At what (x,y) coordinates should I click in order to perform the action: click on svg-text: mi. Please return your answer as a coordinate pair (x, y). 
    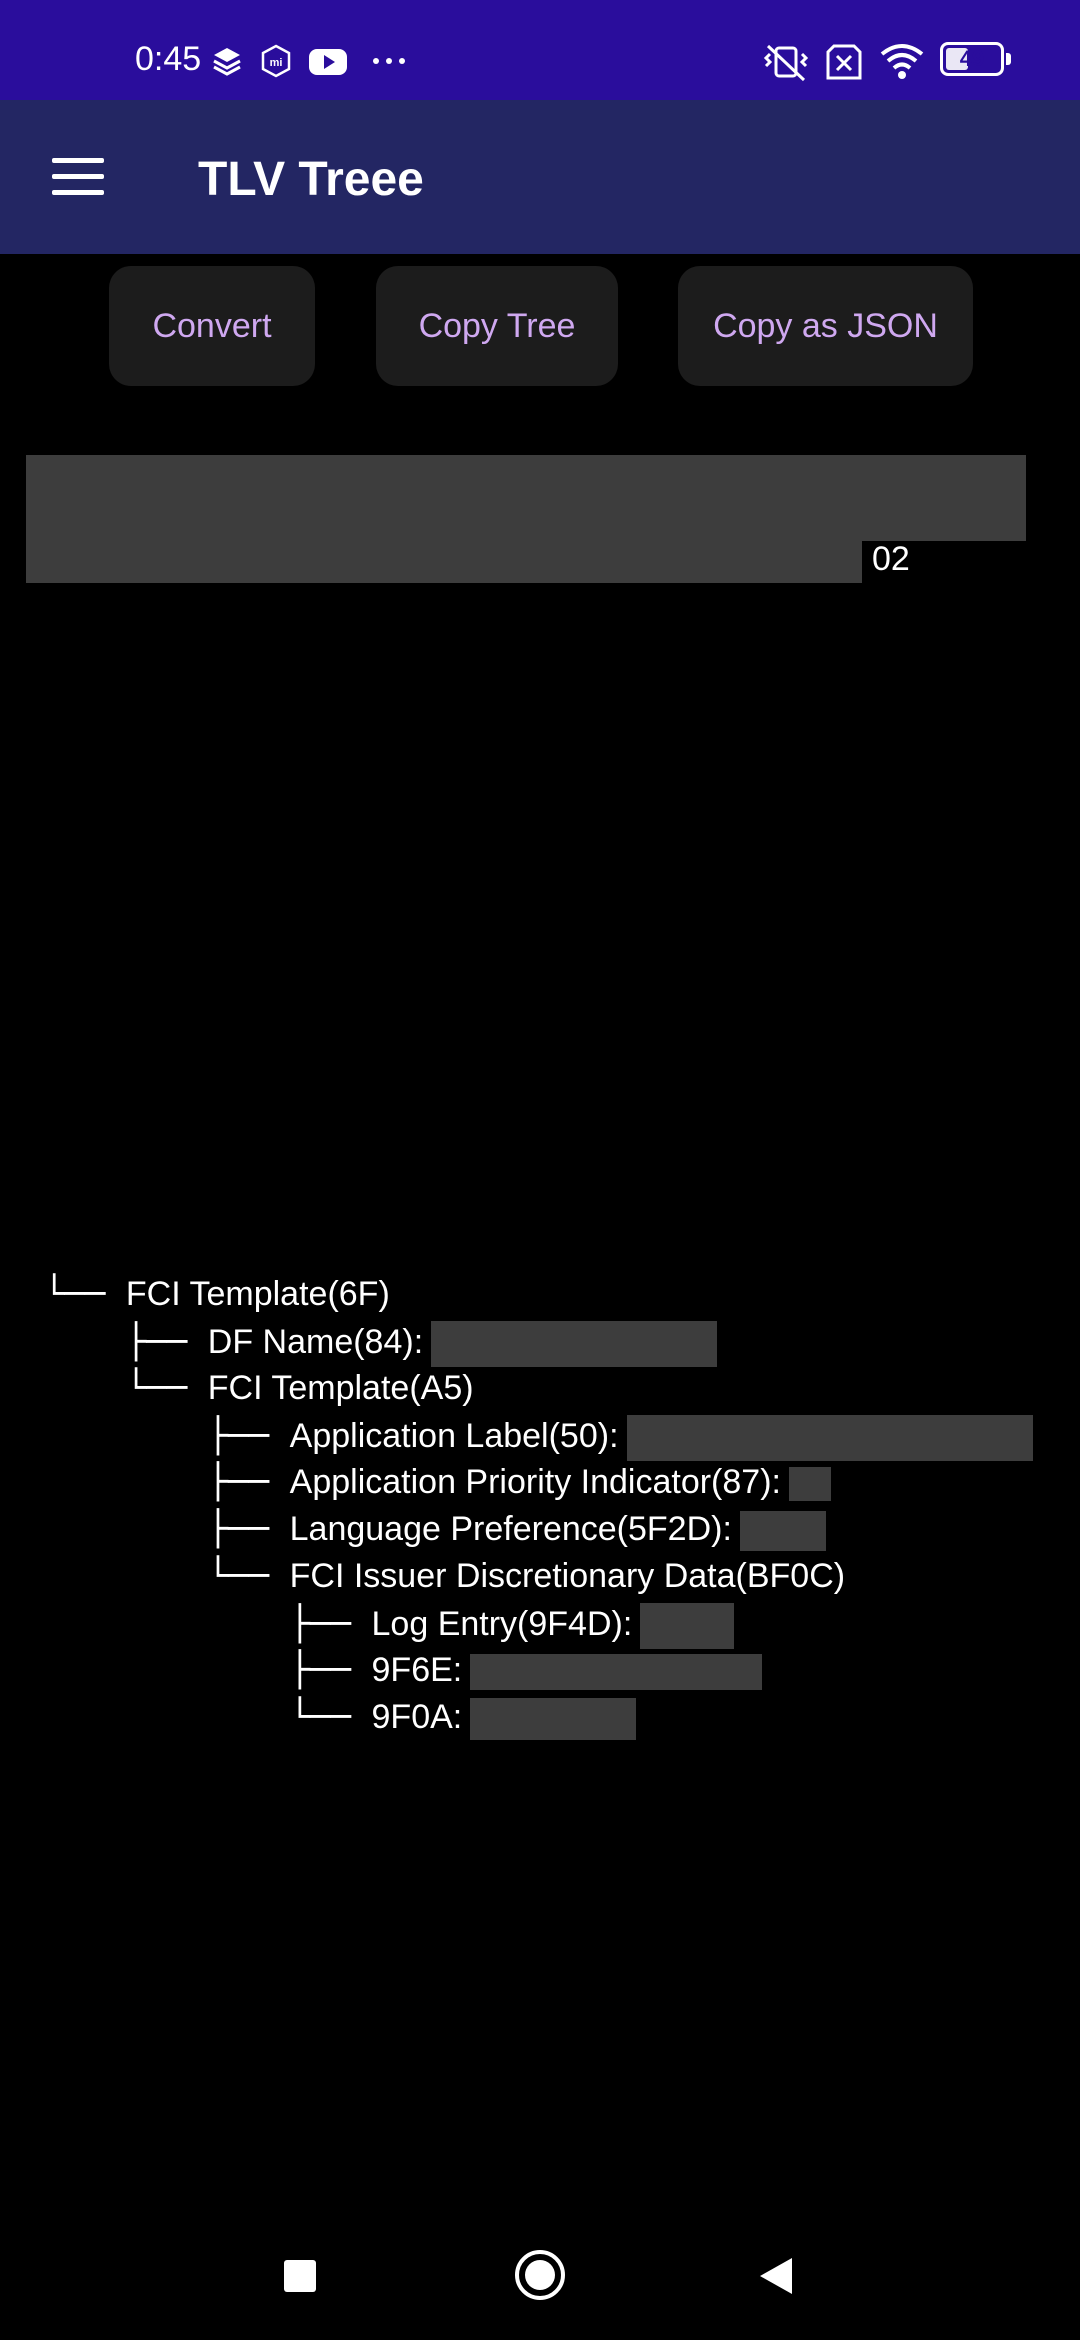
    Looking at the image, I should click on (276, 63).